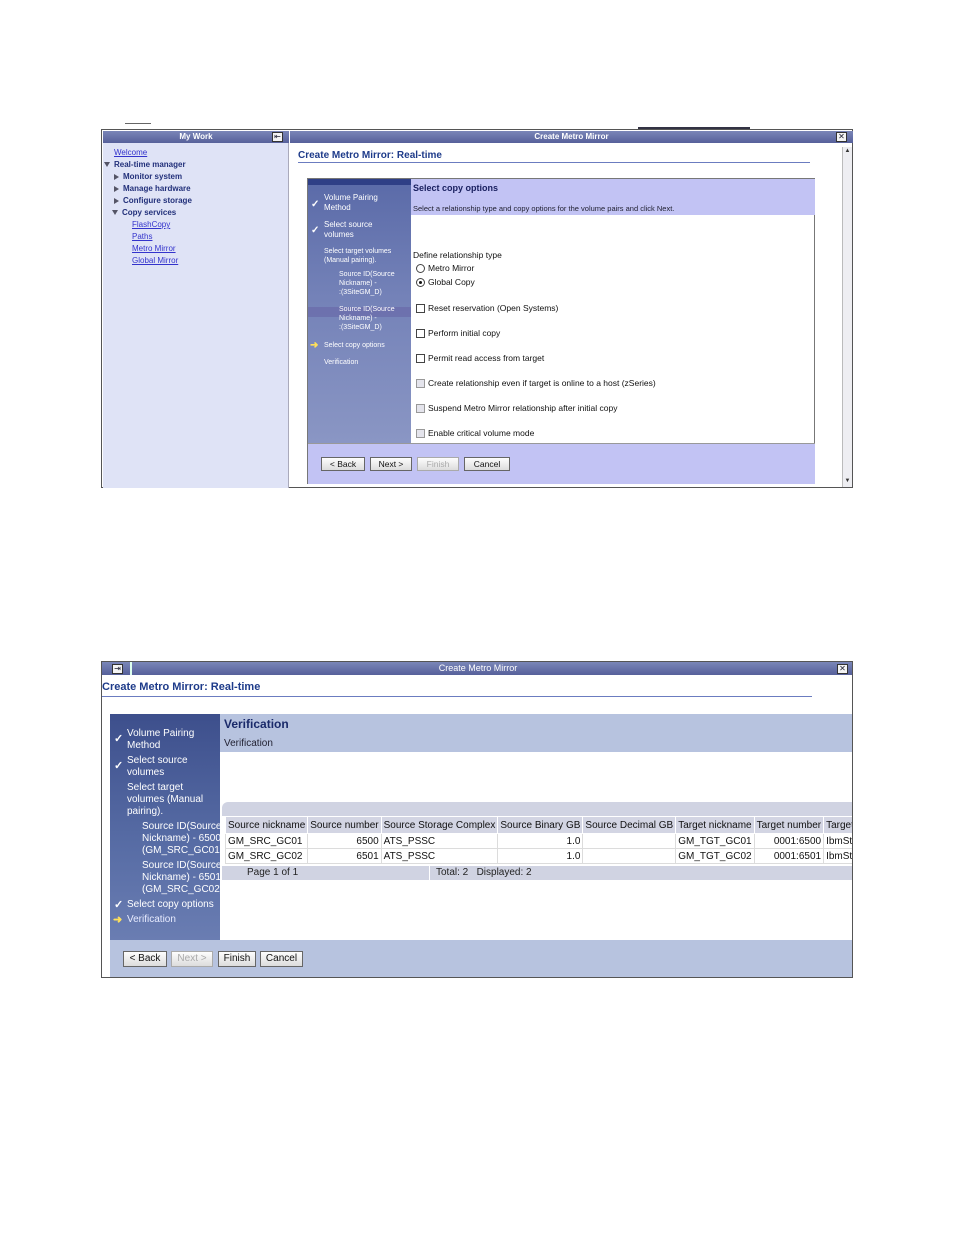 The height and width of the screenshot is (1235, 954). I want to click on radio-global-copy: Global Copy, so click(445, 282).